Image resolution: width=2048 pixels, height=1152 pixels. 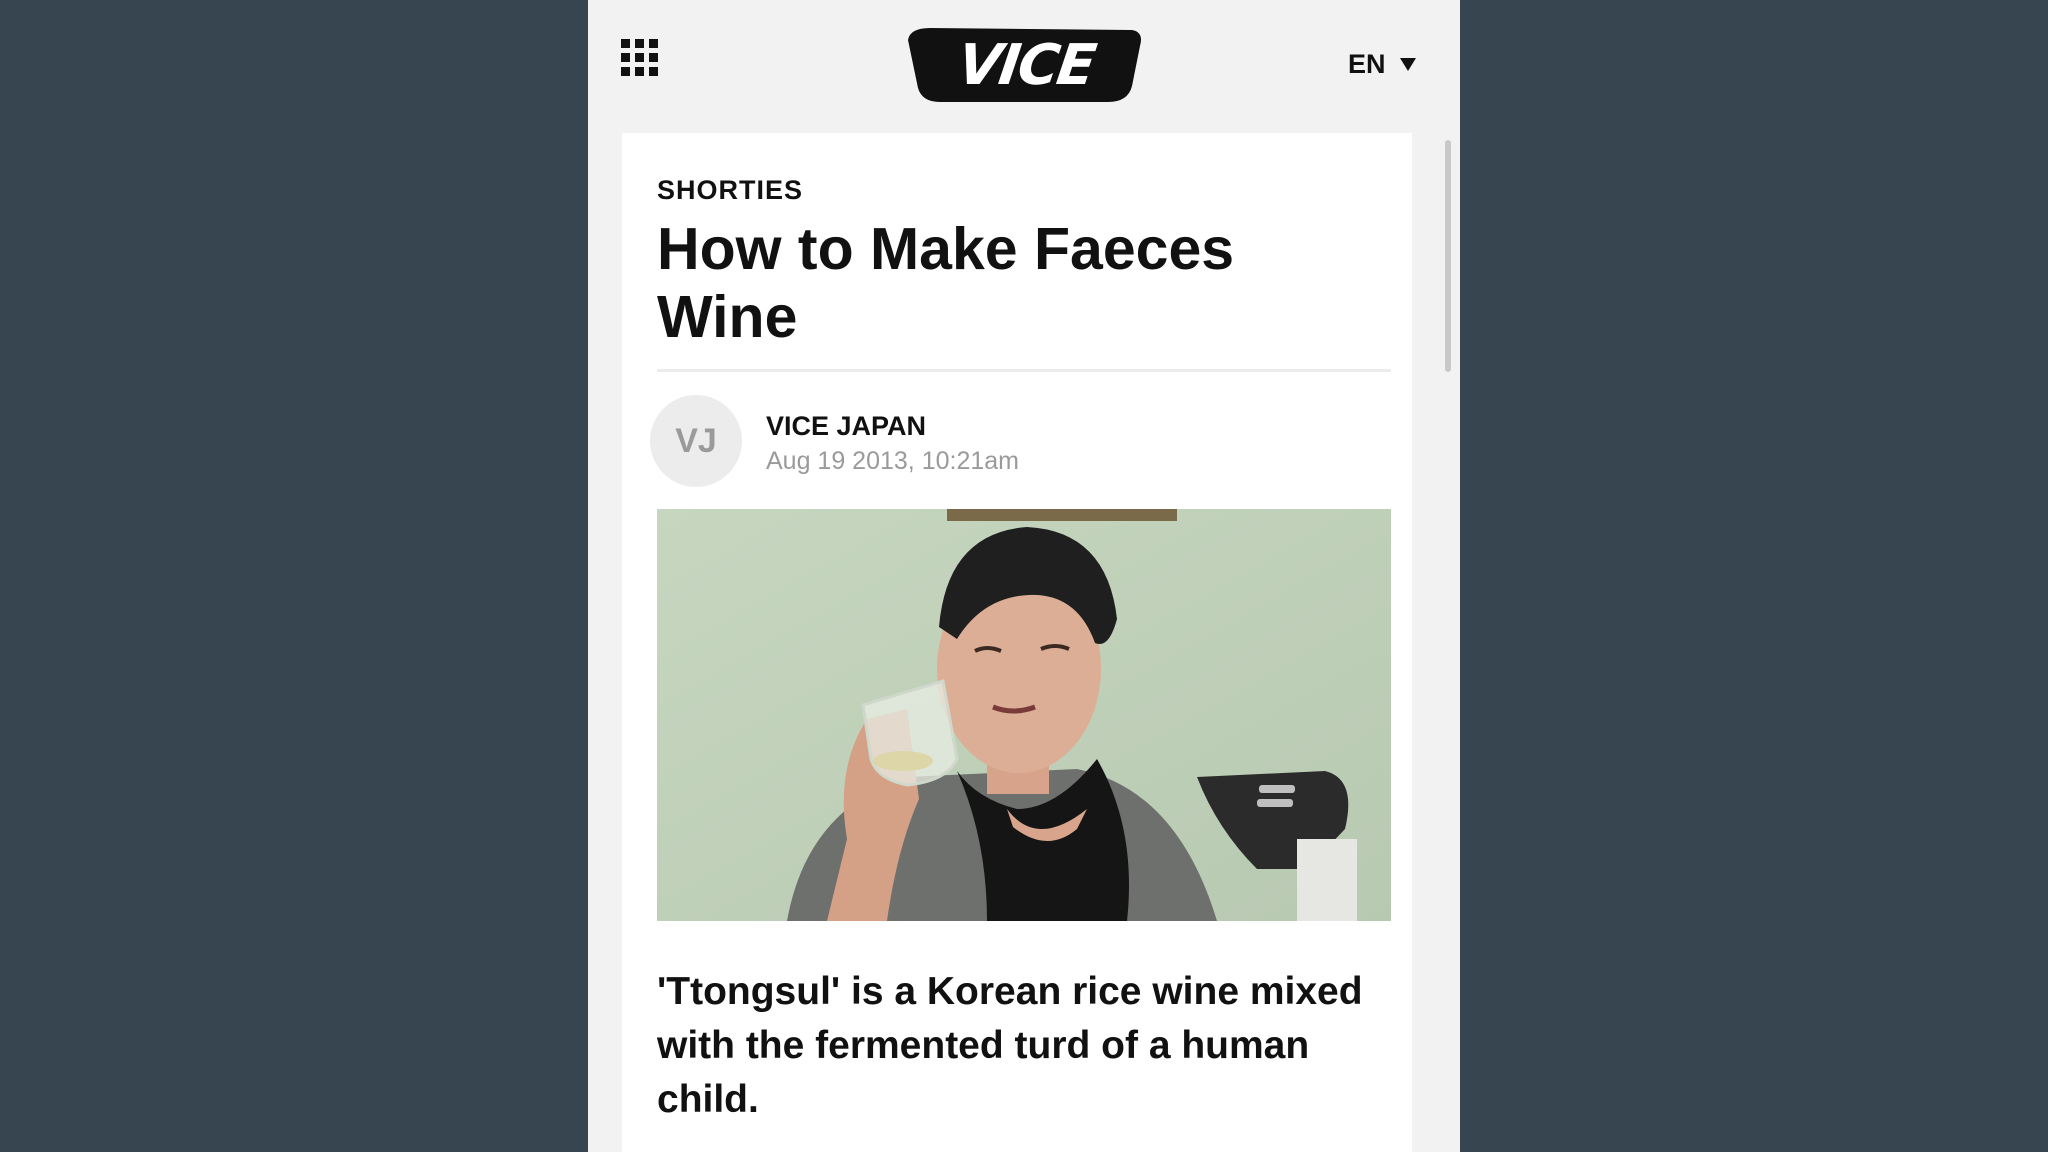 What do you see at coordinates (639, 57) in the screenshot?
I see `grid-menu-icon` at bounding box center [639, 57].